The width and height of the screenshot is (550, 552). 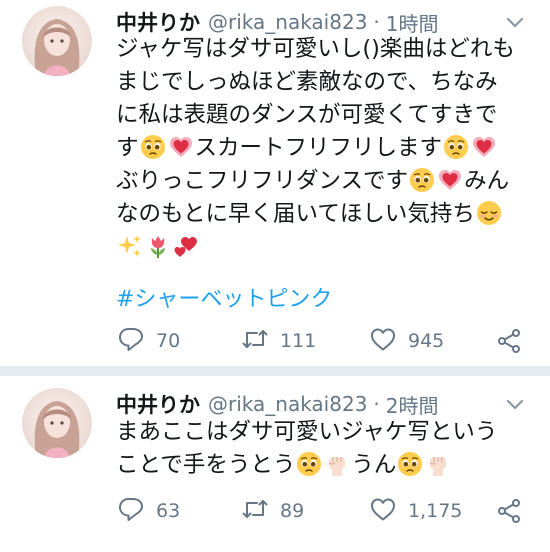 I want to click on tweet-text-line: まじでしっぬほど素敵なので、ちなみ, so click(x=326, y=82).